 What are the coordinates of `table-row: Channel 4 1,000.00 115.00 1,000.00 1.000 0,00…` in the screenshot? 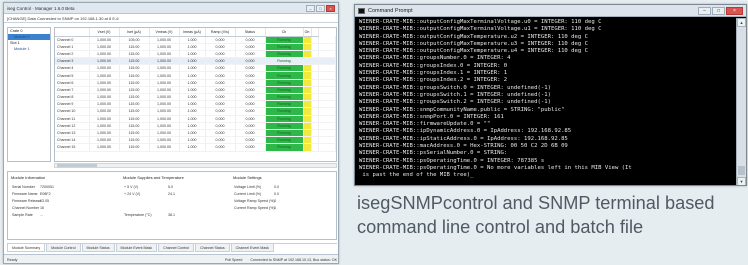 It's located at (195, 68).